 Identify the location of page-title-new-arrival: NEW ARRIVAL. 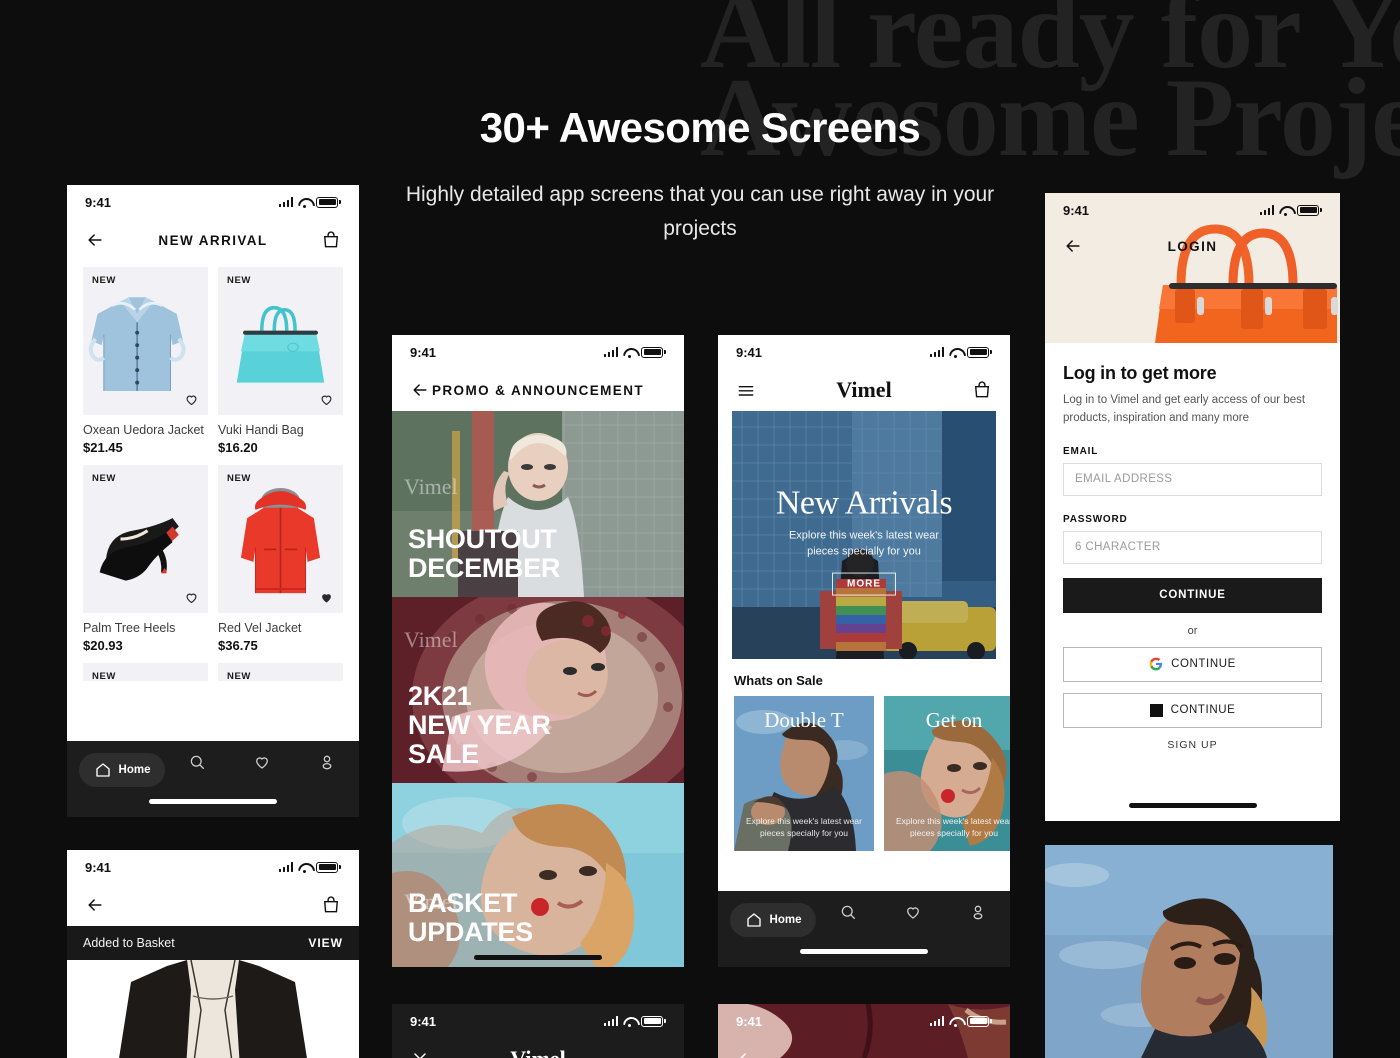
(213, 240).